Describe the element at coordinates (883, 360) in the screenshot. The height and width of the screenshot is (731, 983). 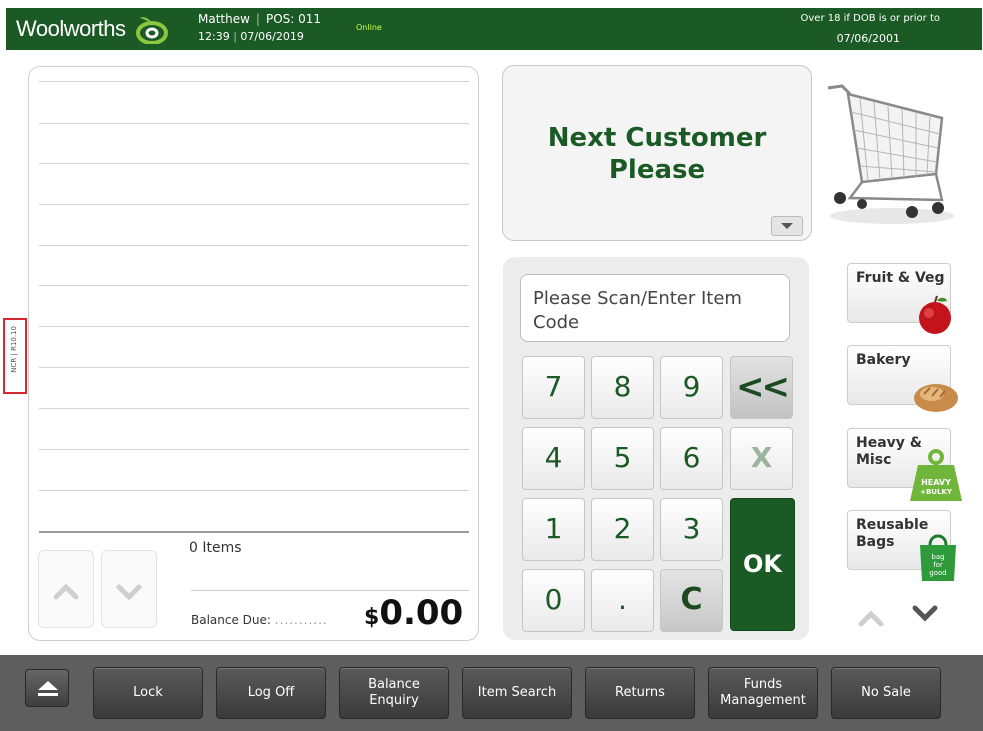
I see `category-label: Bakery` at that location.